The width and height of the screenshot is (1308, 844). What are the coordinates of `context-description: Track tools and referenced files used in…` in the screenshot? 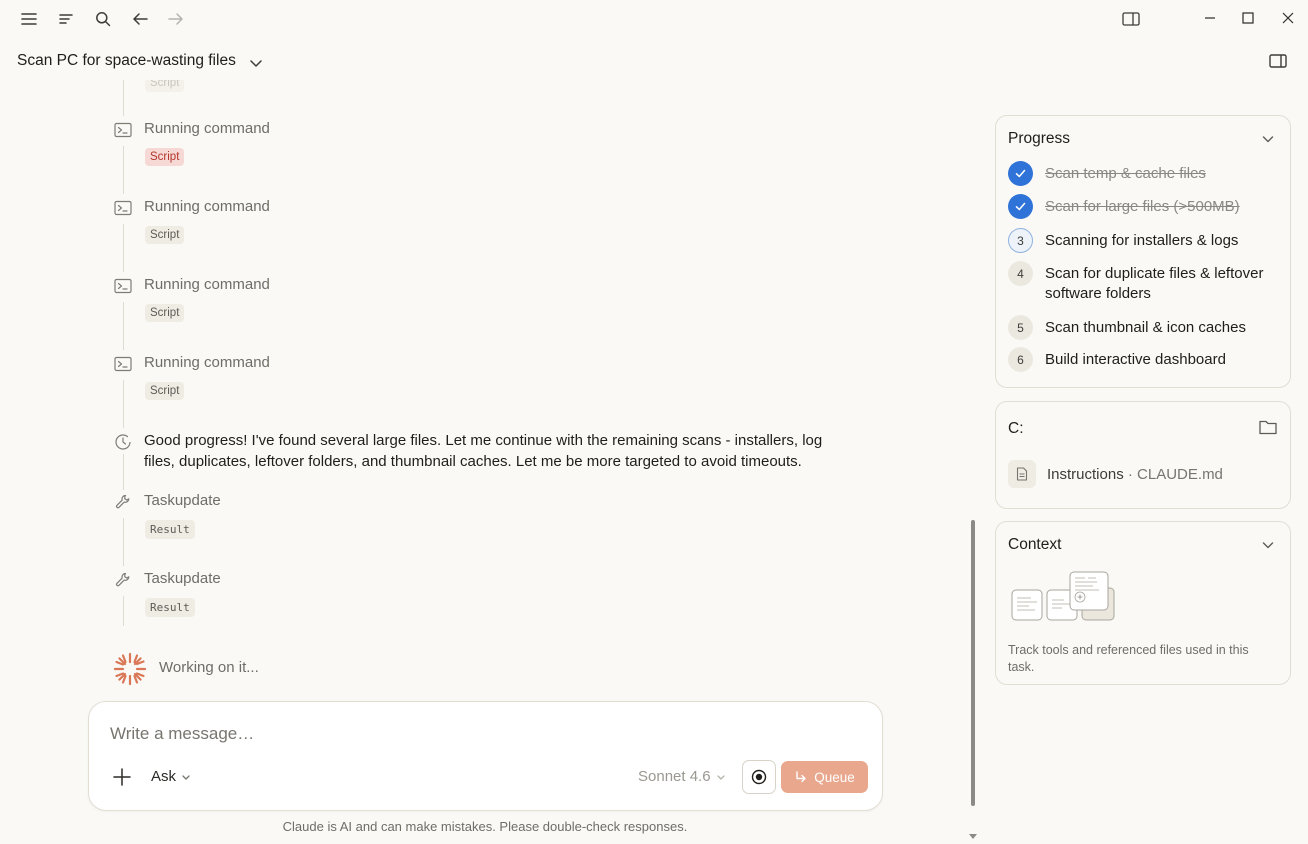 It's located at (1128, 658).